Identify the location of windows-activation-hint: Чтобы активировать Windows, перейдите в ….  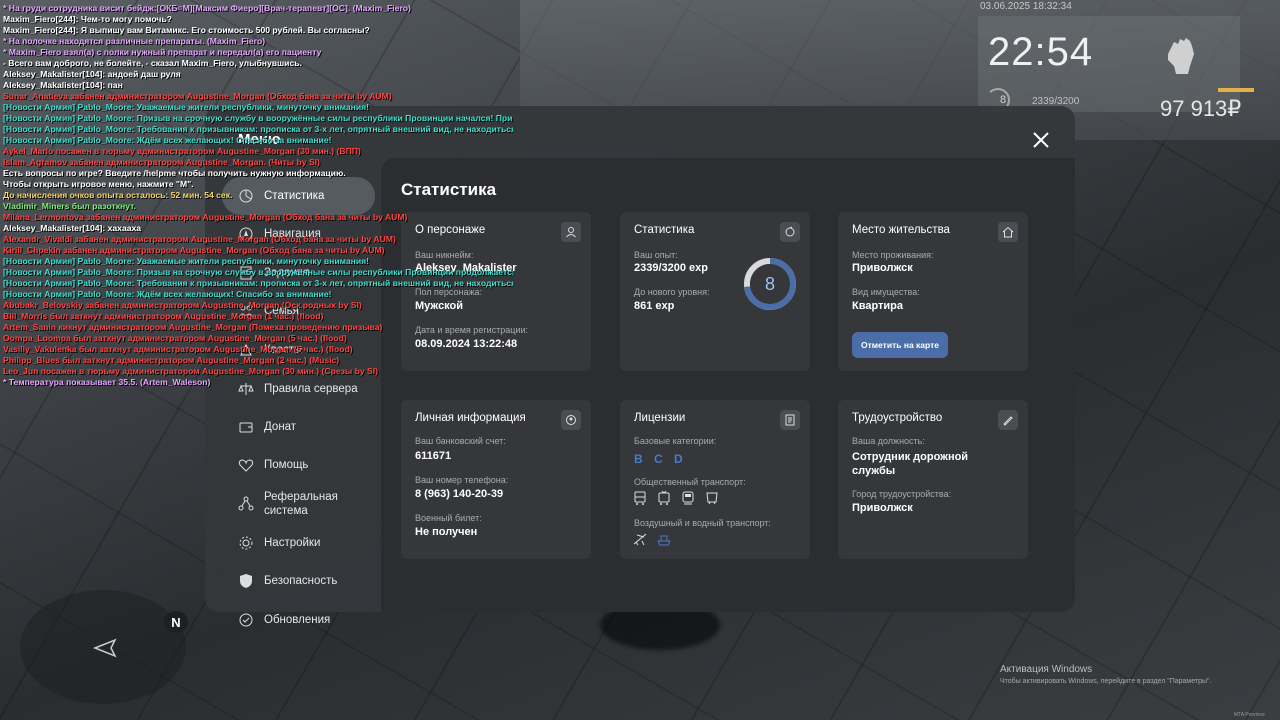
(1106, 681).